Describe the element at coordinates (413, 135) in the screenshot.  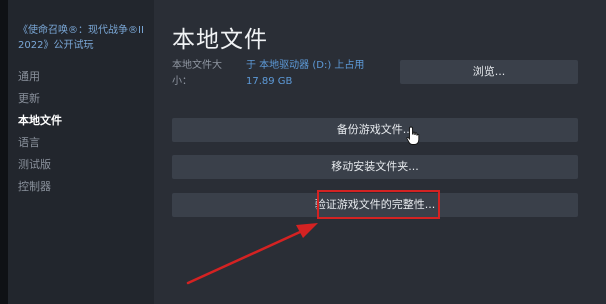
I see `hand-cursor-icon` at that location.